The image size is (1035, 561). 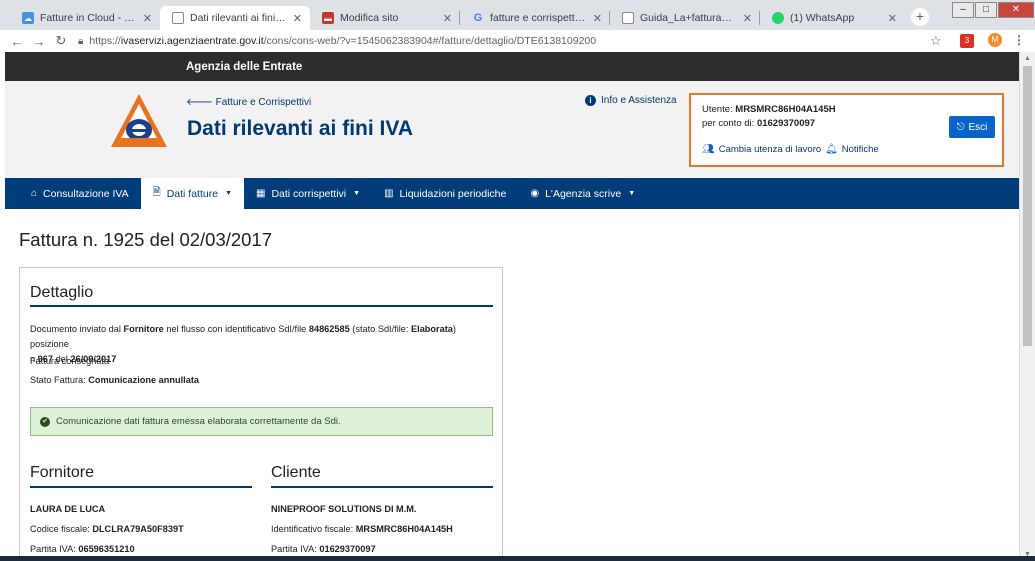 I want to click on nav-liquidazioni-periodiche: ▥ Liquidazioni periodiche, so click(x=445, y=193).